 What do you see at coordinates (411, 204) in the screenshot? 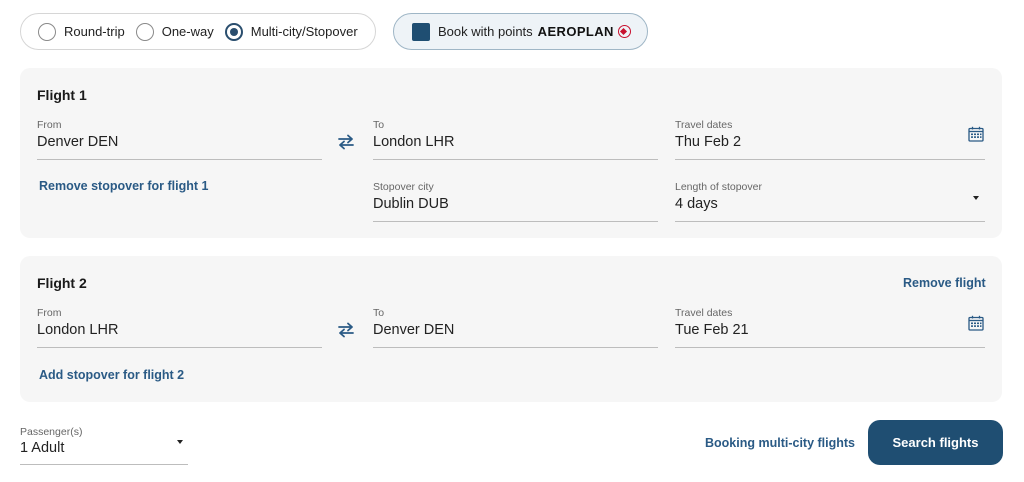
I see `stopover-city-value: Dublin DUB` at bounding box center [411, 204].